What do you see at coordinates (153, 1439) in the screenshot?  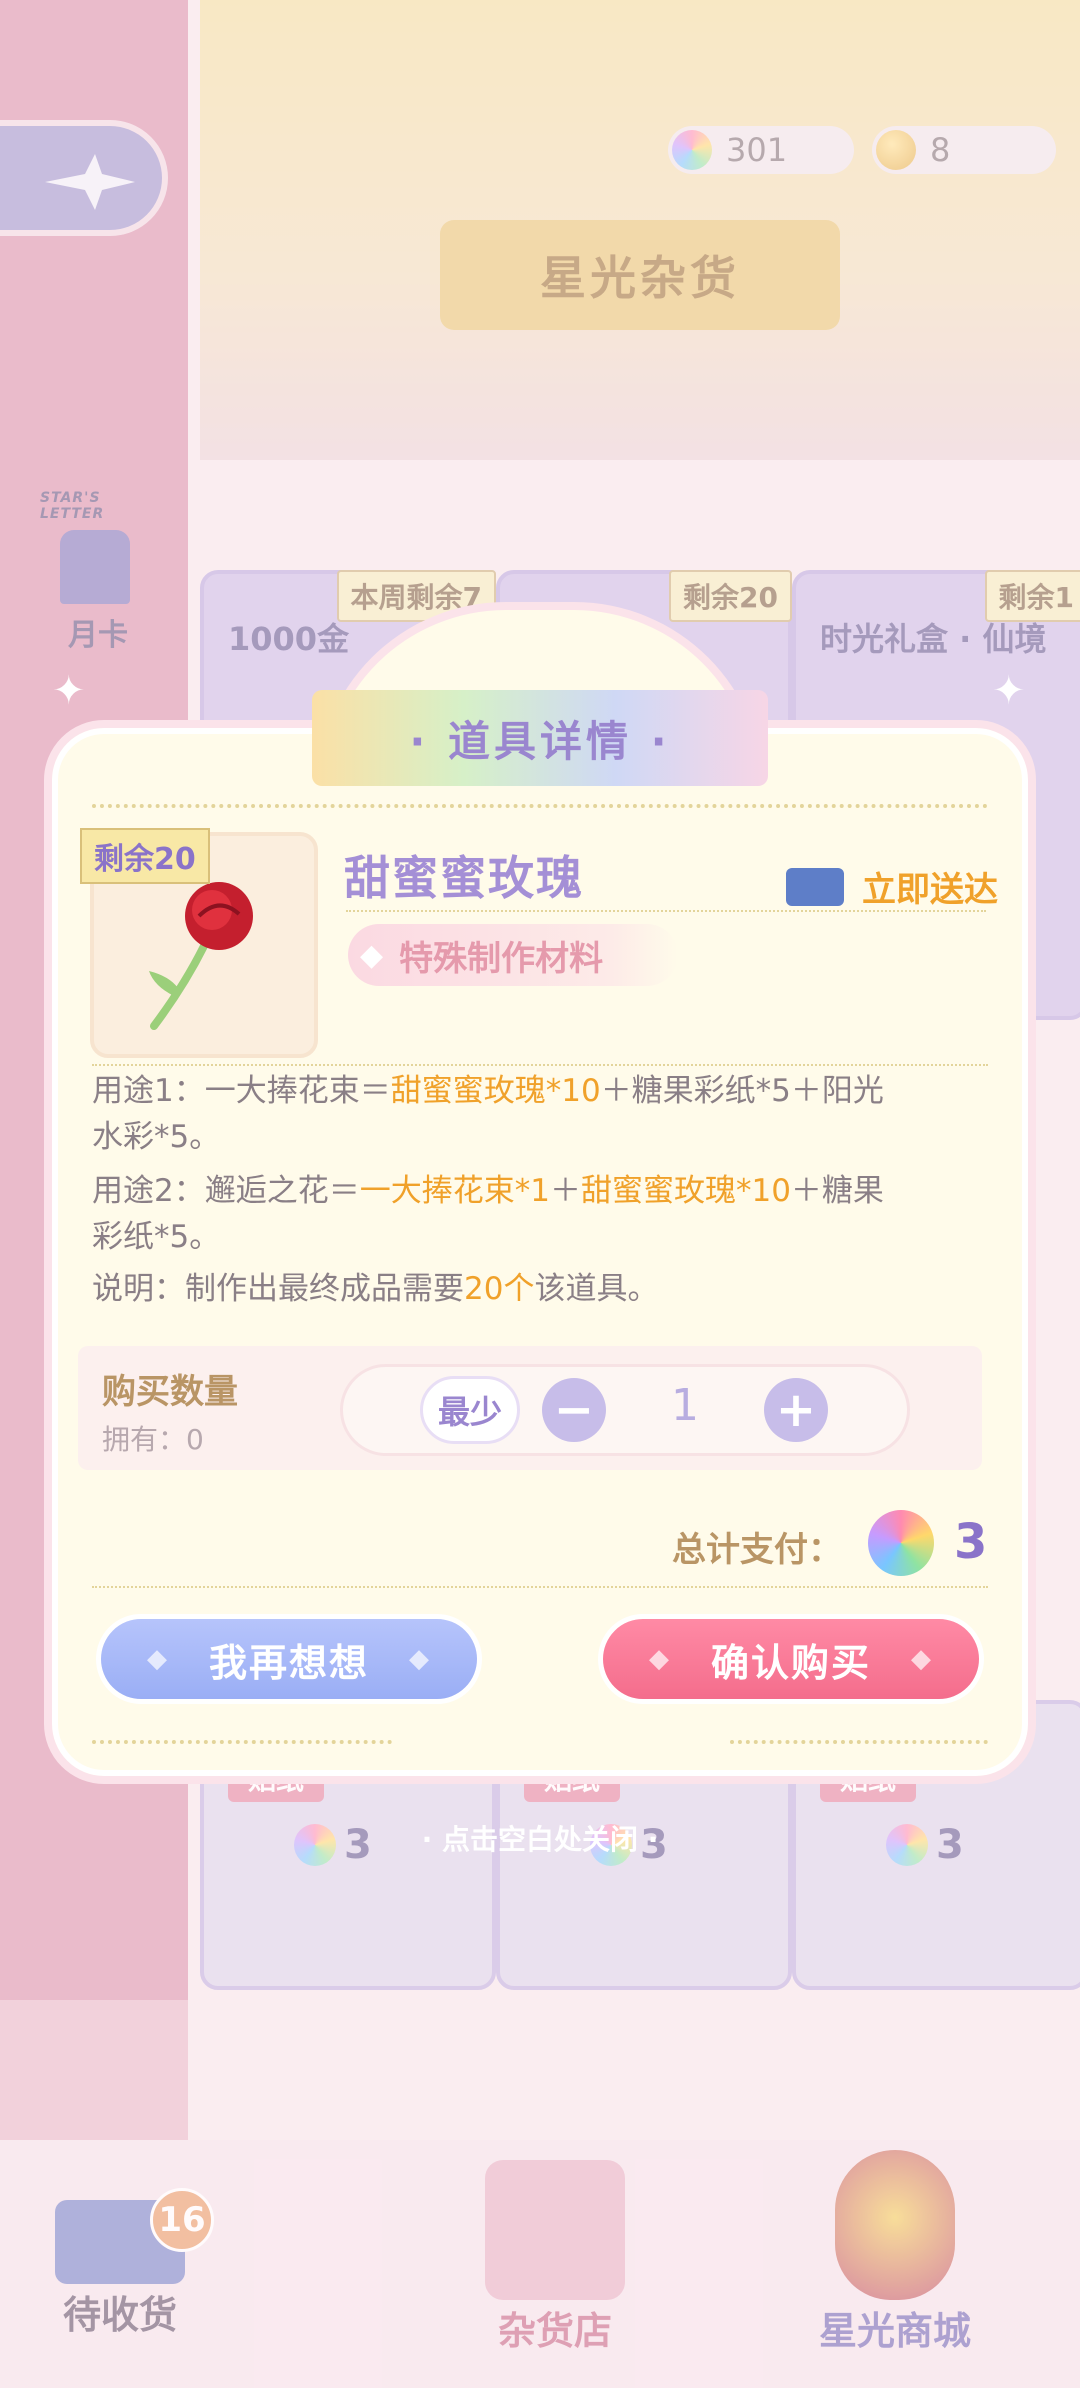 I see `owned-count: 拥有：0` at bounding box center [153, 1439].